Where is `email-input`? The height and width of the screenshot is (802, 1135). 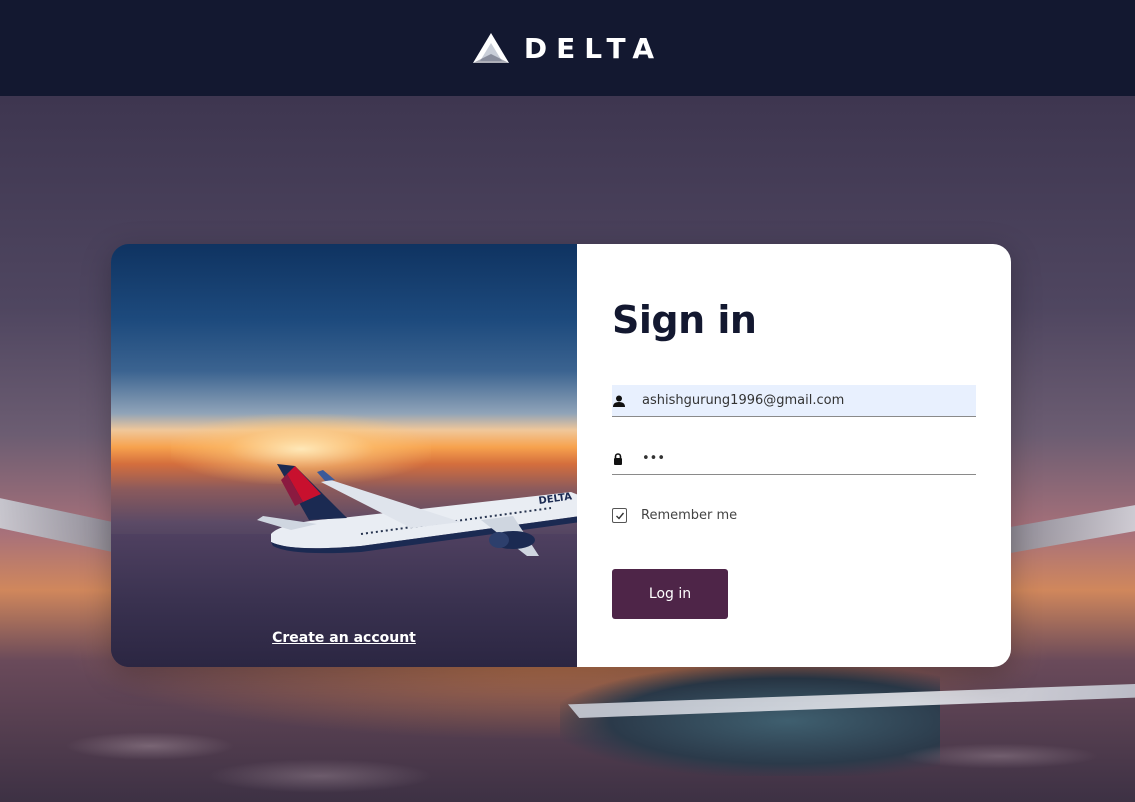
email-input is located at coordinates (799, 400).